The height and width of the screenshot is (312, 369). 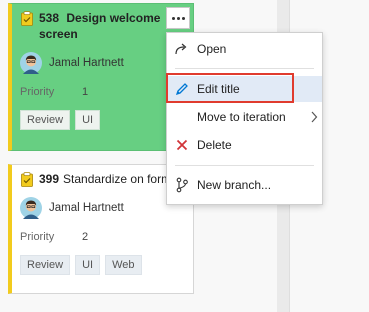 What do you see at coordinates (123, 265) in the screenshot?
I see `tag: Web` at bounding box center [123, 265].